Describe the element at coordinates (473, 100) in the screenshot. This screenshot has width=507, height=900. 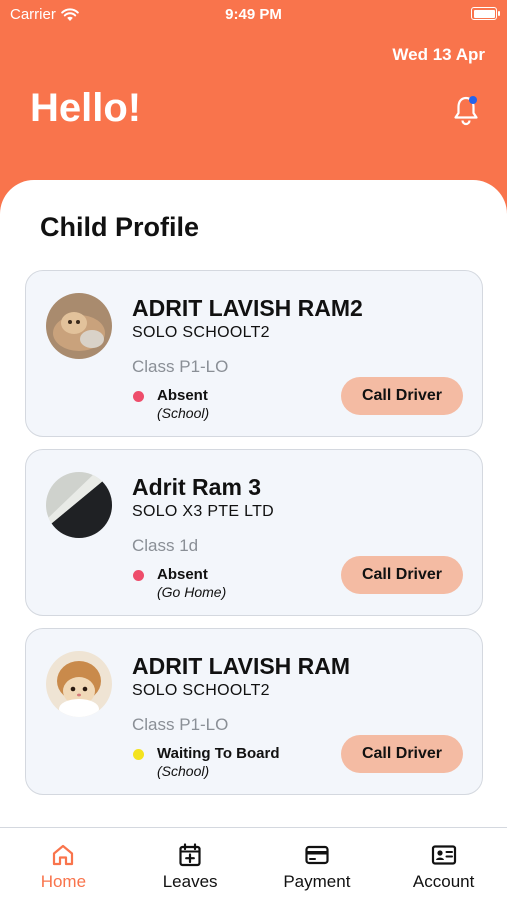
I see `notification-dot` at that location.